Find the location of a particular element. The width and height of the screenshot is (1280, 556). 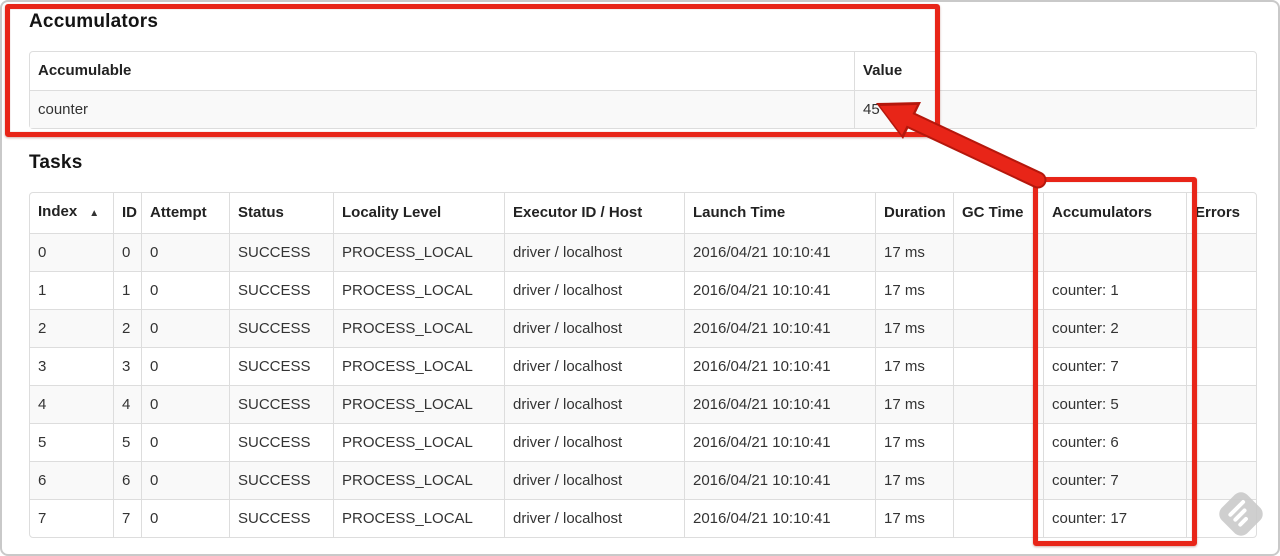

task-cell-index: 0 is located at coordinates (71, 252).